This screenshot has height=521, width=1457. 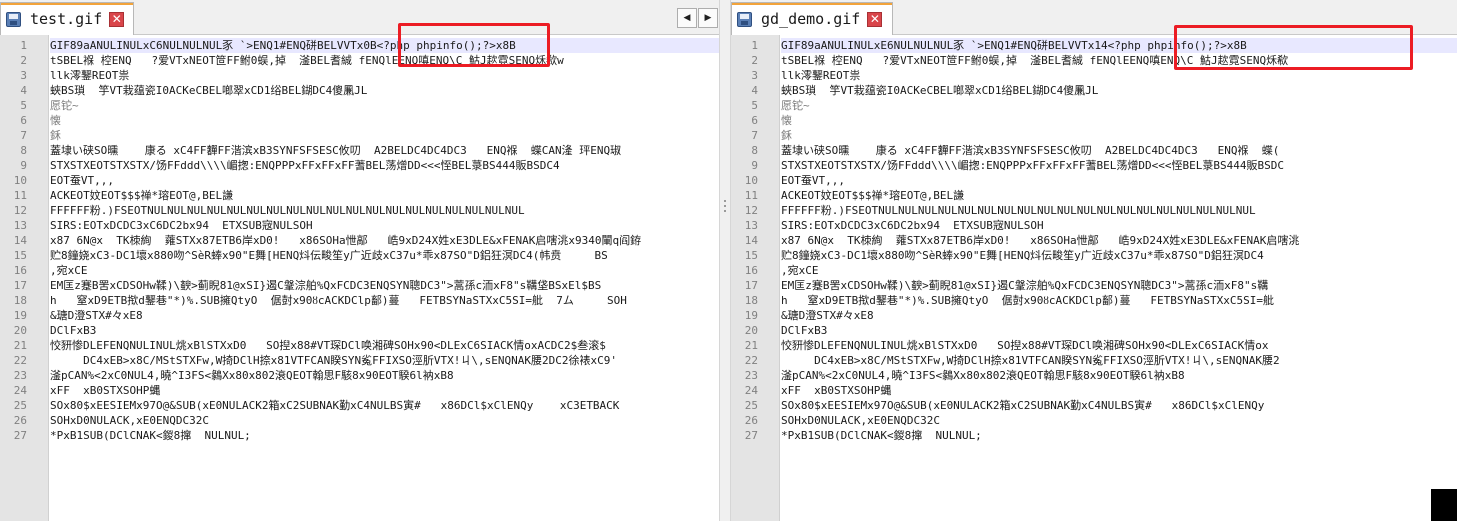 What do you see at coordinates (23, 45) in the screenshot?
I see `line-number: 1` at bounding box center [23, 45].